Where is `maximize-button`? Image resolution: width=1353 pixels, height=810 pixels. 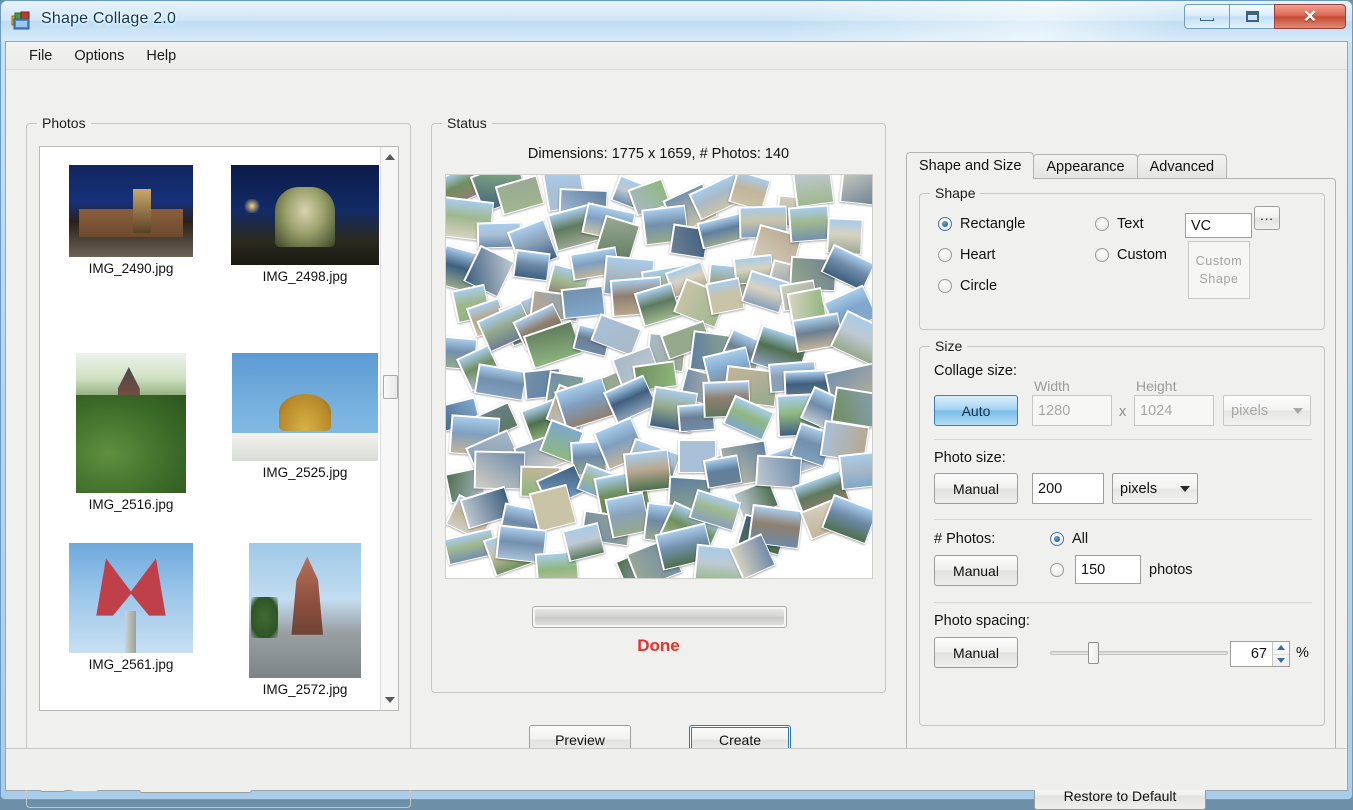 maximize-button is located at coordinates (1252, 16).